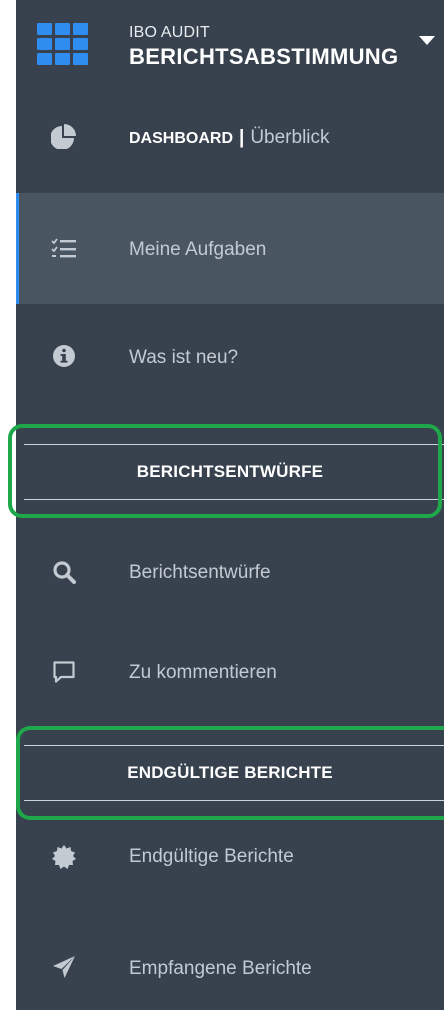 The image size is (444, 1010). I want to click on sidebar-item-zu-kommentieren: Zu kommentieren, so click(230, 670).